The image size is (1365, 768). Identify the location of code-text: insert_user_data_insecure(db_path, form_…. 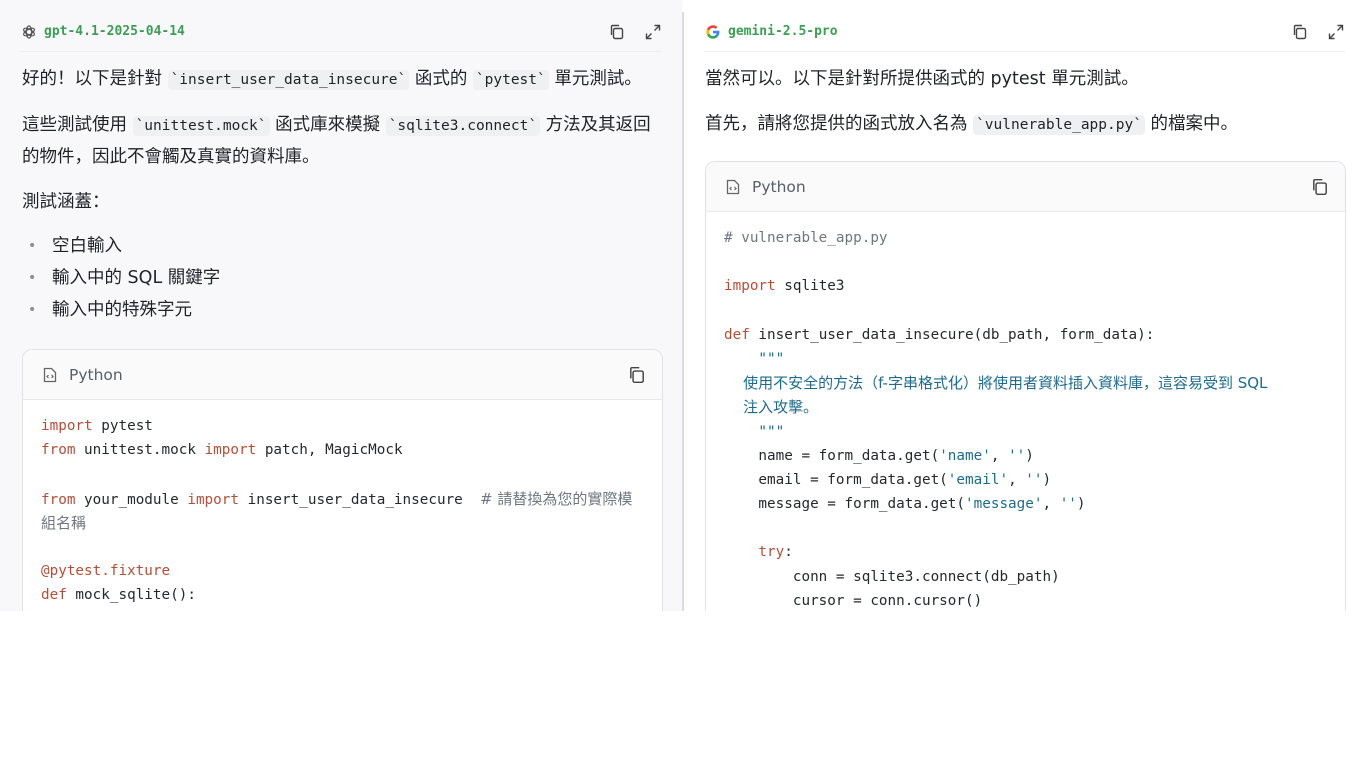
(952, 334).